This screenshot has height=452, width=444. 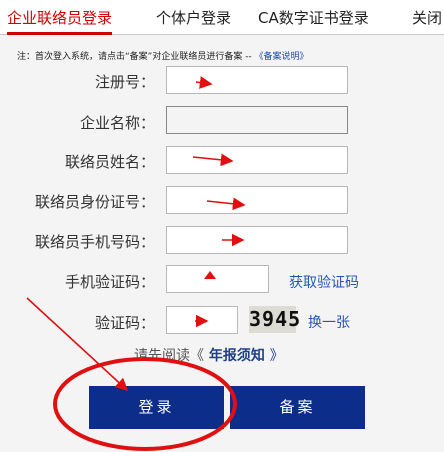 What do you see at coordinates (193, 17) in the screenshot?
I see `tab-individual-login: 个体户登录` at bounding box center [193, 17].